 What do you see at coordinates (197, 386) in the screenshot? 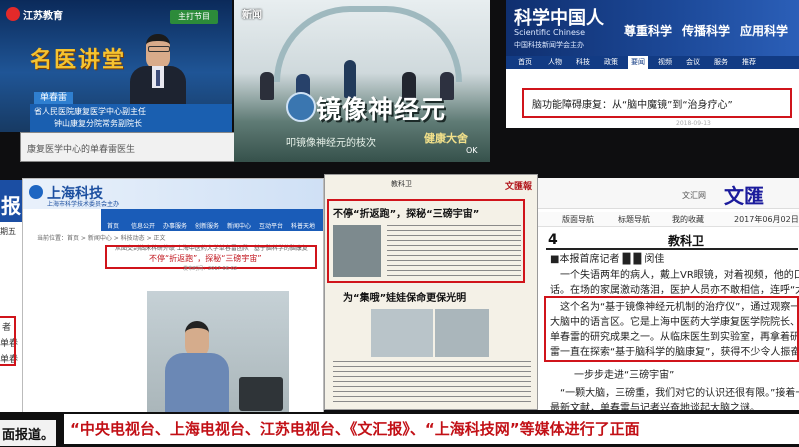
I see `photo-person-body` at bounding box center [197, 386].